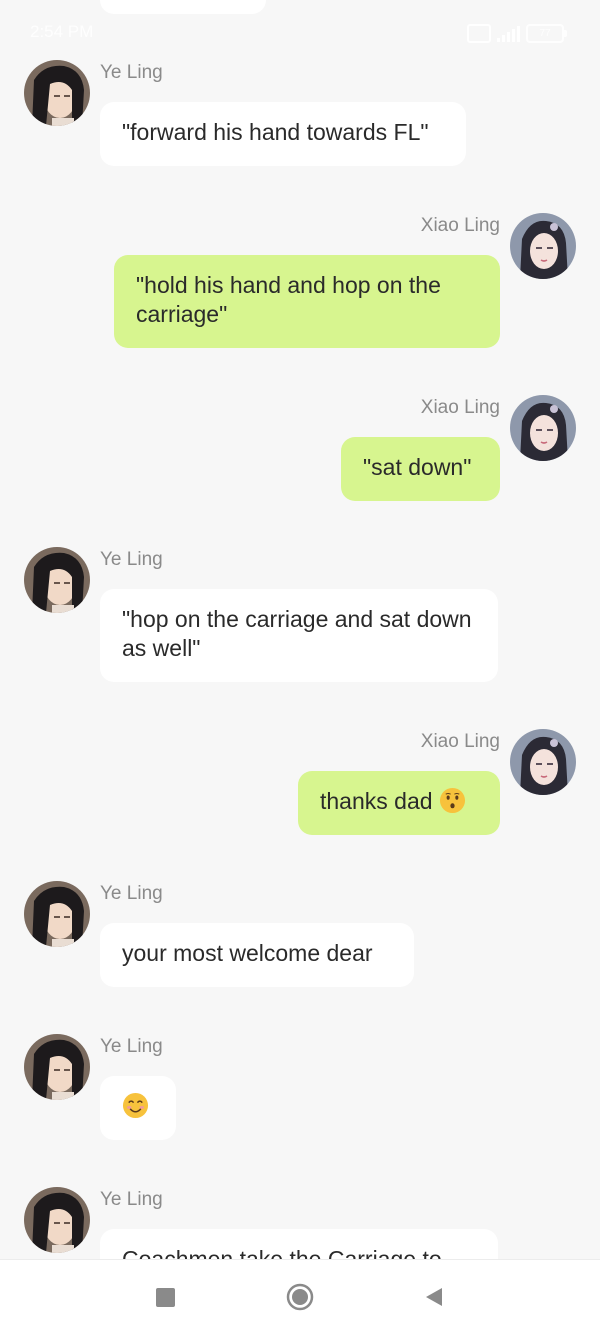 The width and height of the screenshot is (600, 1333). I want to click on navigation-bar, so click(300, 1296).